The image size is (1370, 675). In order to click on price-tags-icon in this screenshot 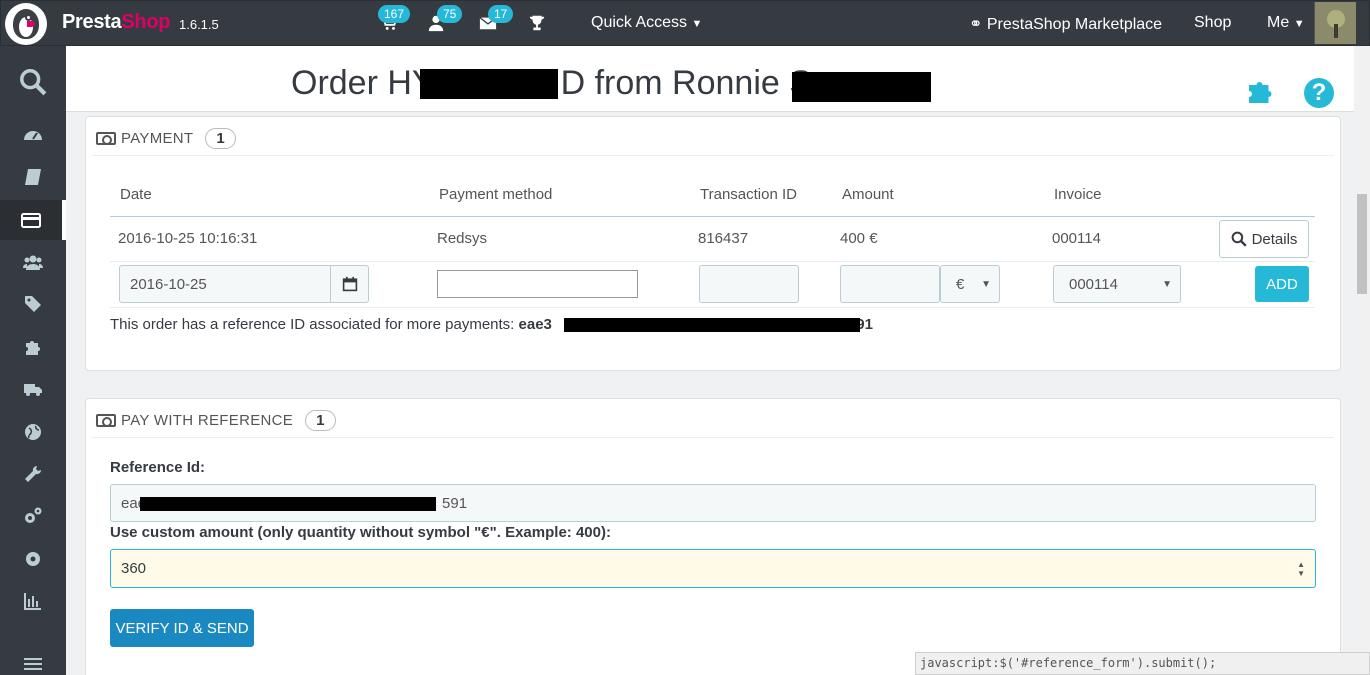, I will do `click(33, 304)`.